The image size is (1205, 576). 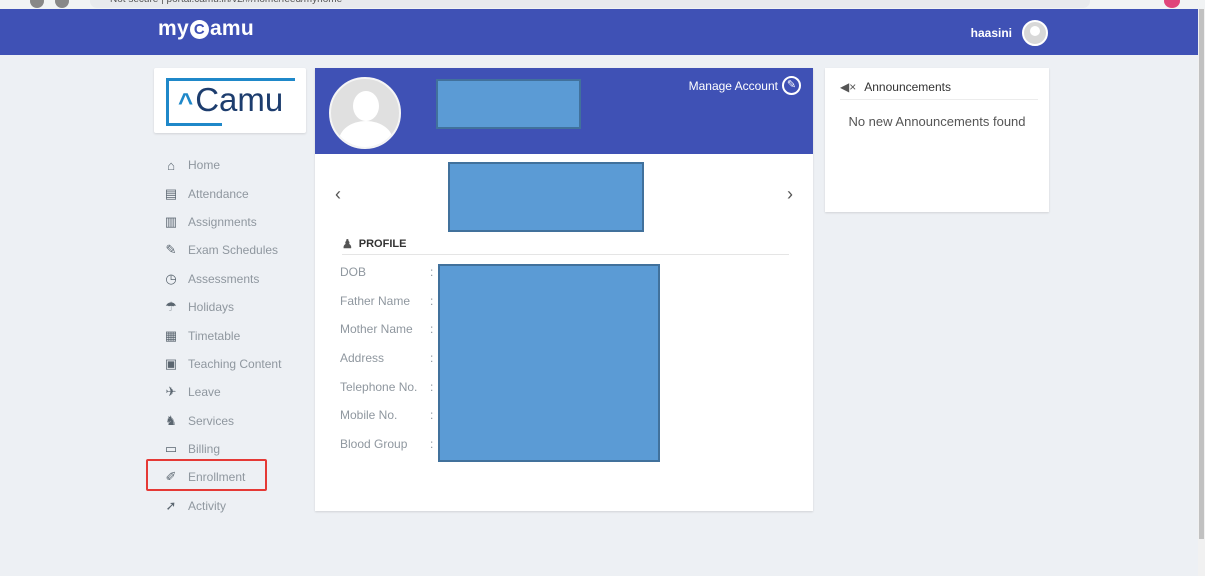 What do you see at coordinates (62, 4) in the screenshot?
I see `reload-icon` at bounding box center [62, 4].